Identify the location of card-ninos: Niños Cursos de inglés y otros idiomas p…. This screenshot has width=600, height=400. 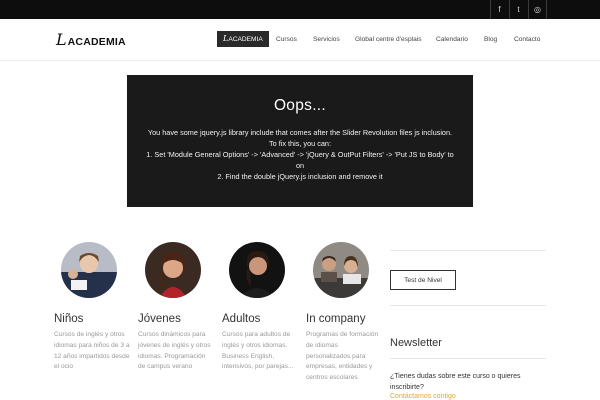
(94, 307).